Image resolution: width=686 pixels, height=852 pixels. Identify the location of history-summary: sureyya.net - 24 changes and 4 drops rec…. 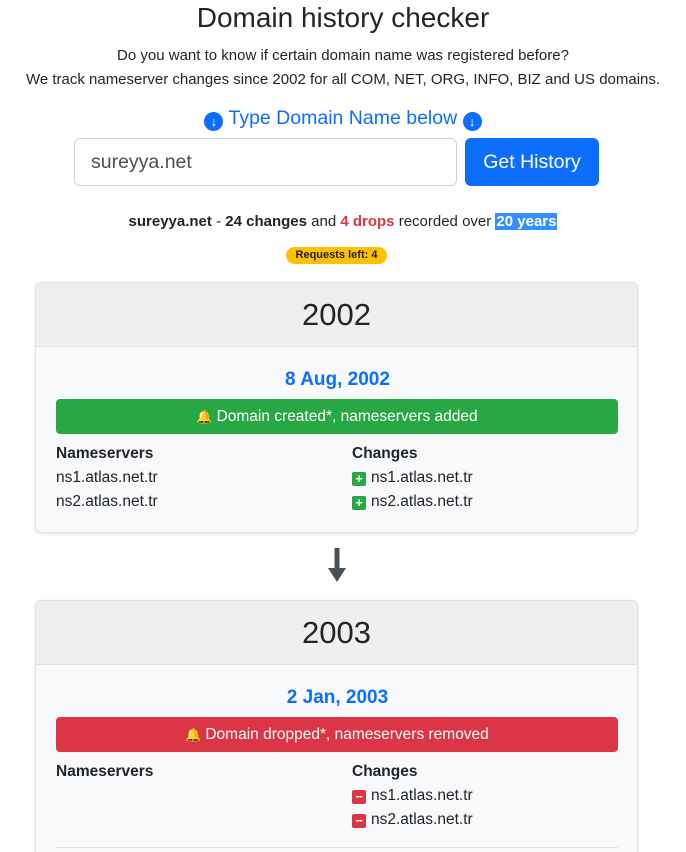
(343, 221).